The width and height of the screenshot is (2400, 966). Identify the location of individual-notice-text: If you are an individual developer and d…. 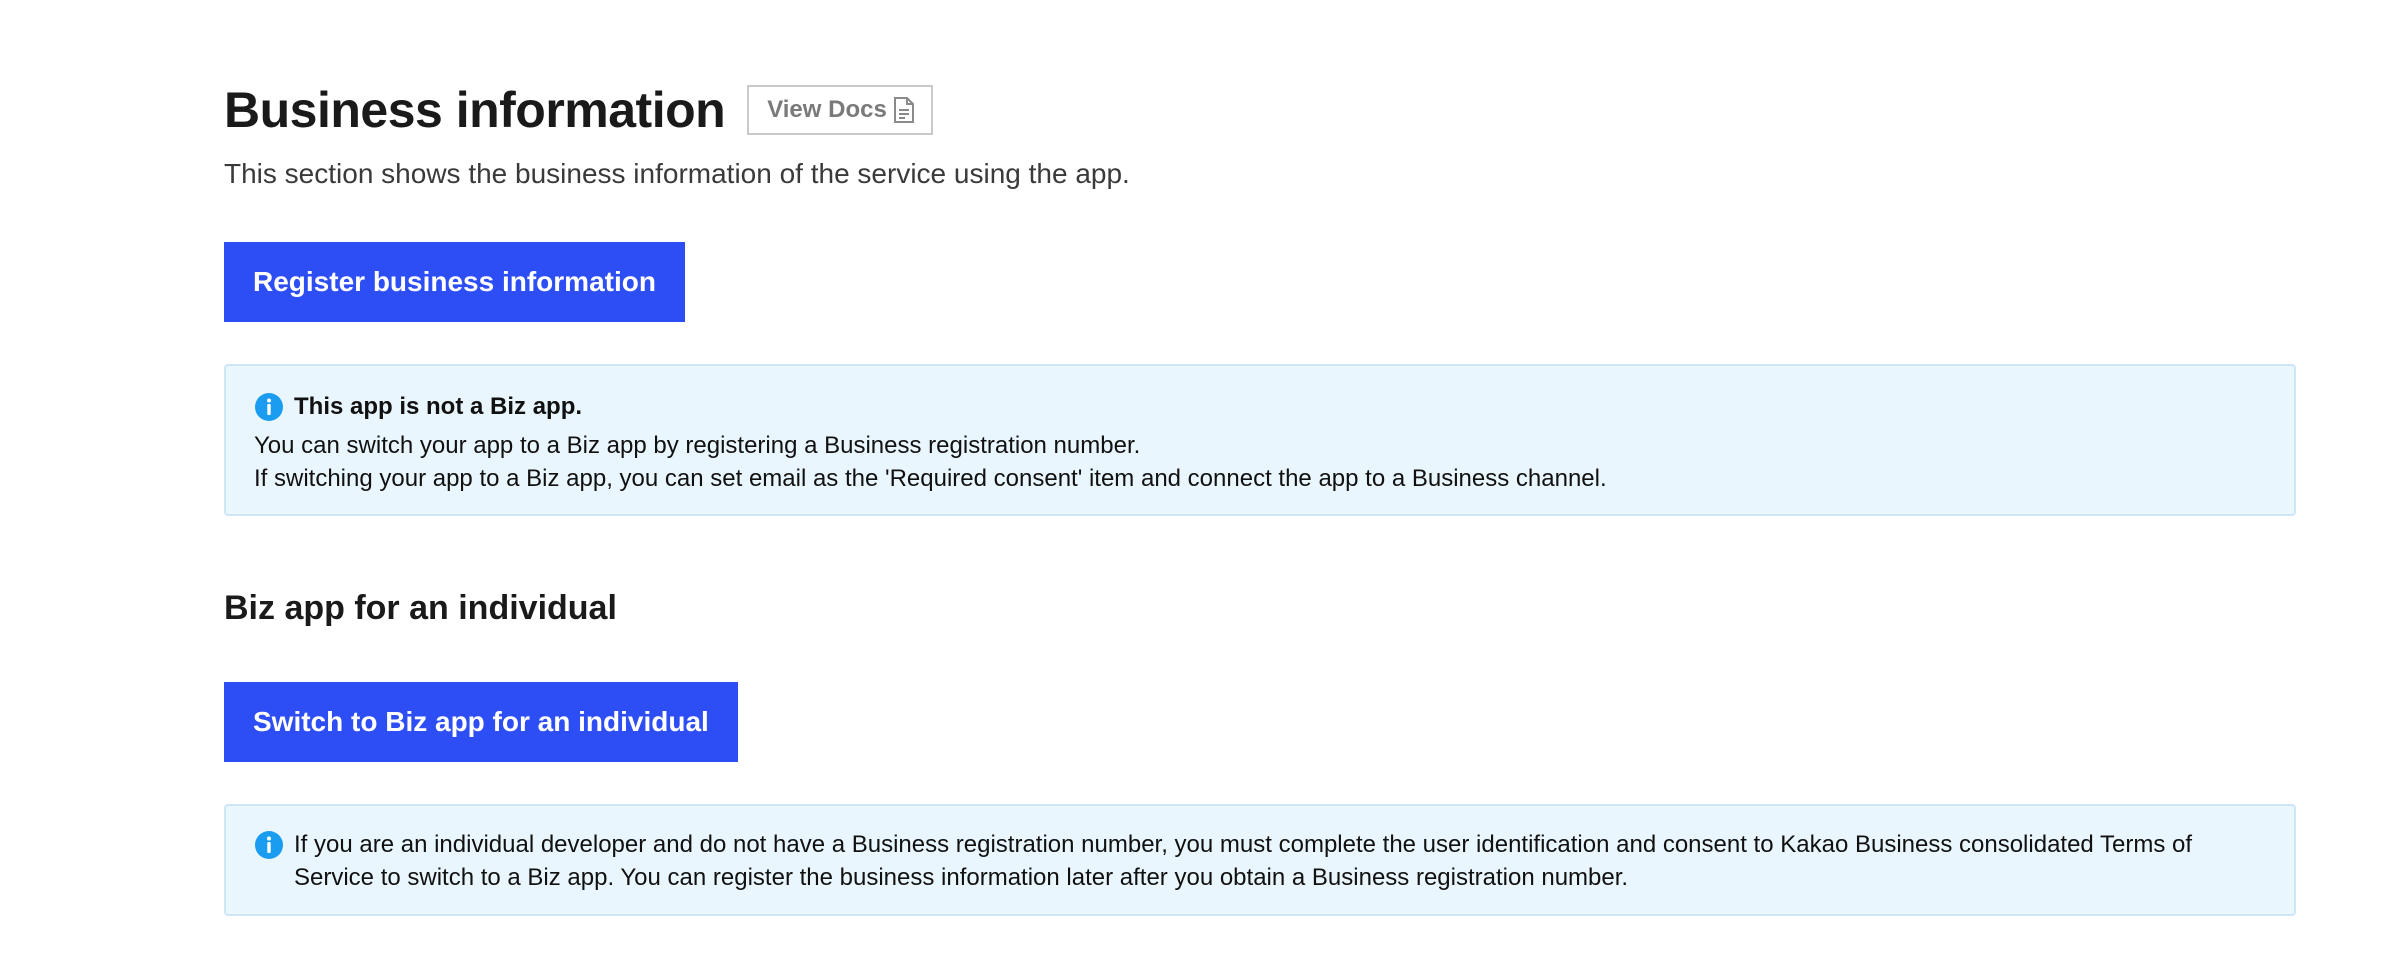
(1243, 861).